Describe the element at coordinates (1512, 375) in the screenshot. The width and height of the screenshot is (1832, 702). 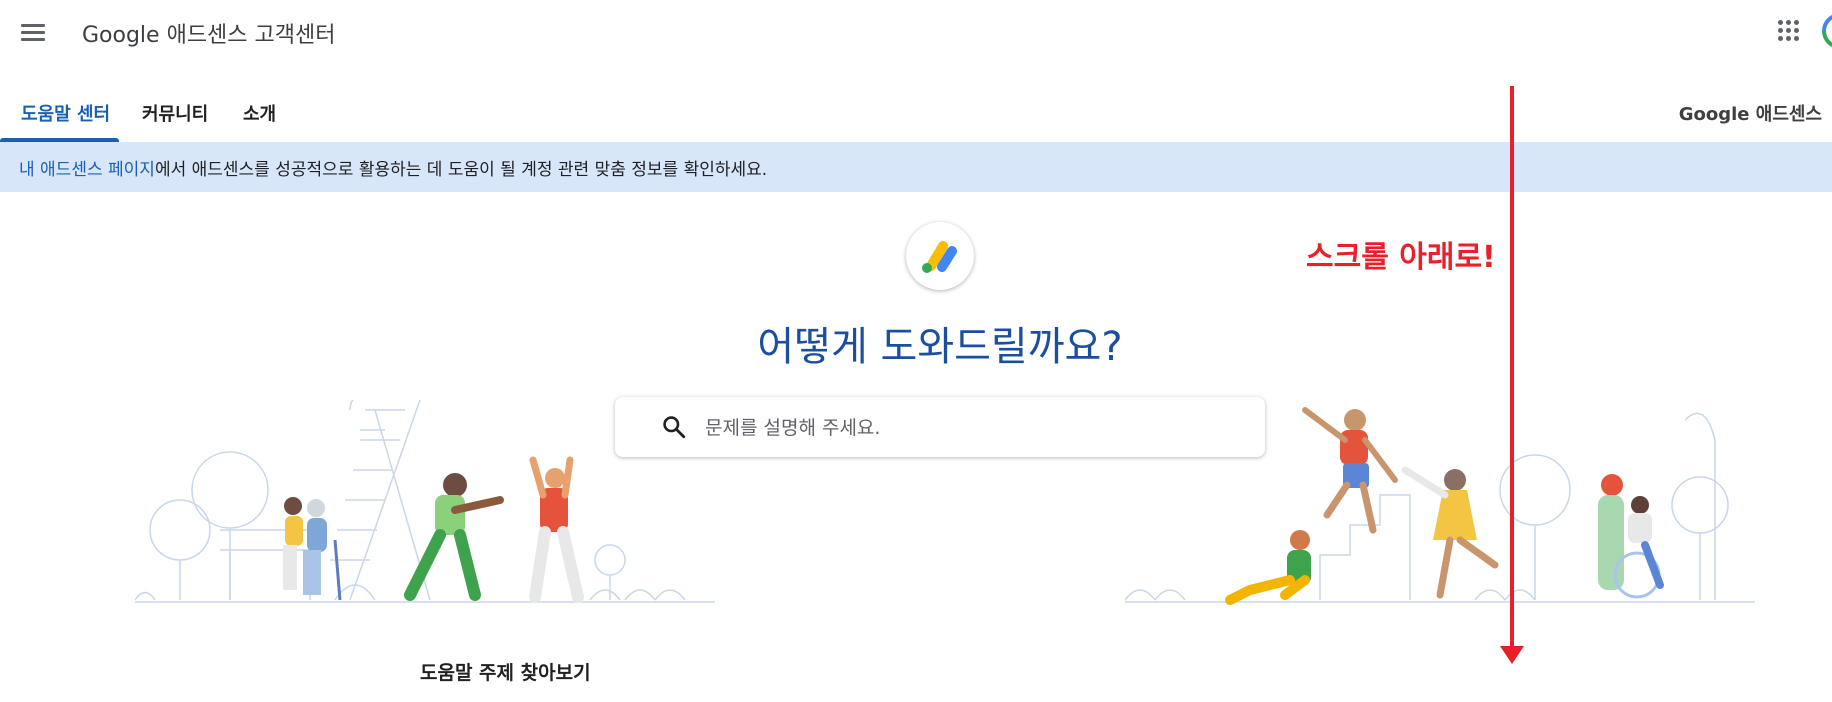
I see `arrow-down-icon` at that location.